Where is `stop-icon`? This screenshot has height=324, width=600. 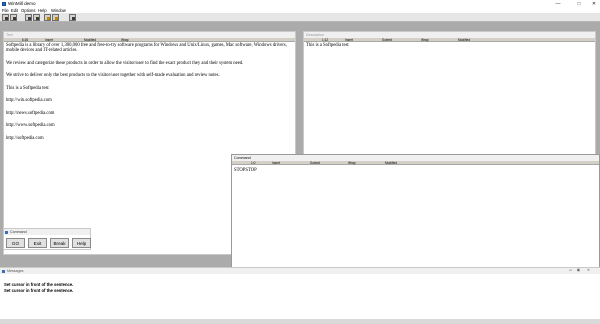
stop-icon is located at coordinates (55, 17).